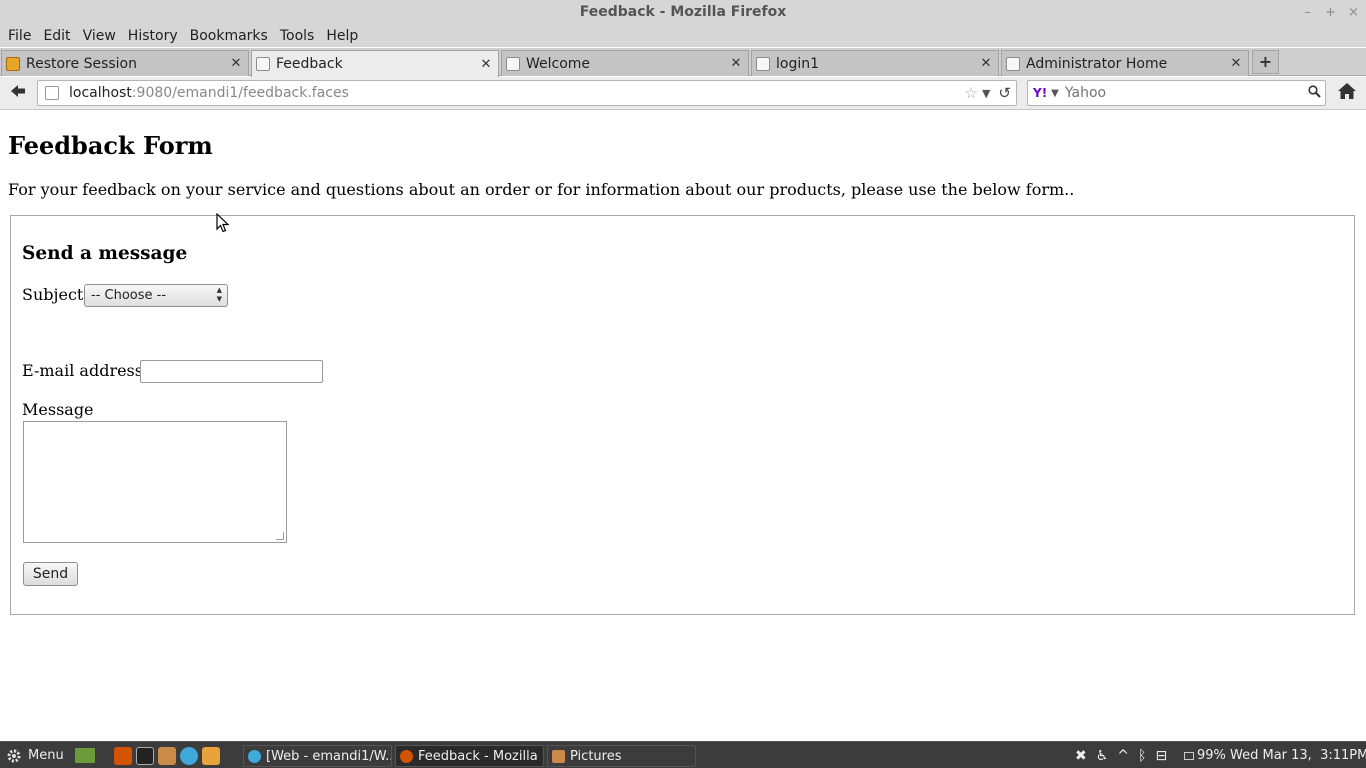 The image size is (1366, 768). I want to click on home-button, so click(1348, 93).